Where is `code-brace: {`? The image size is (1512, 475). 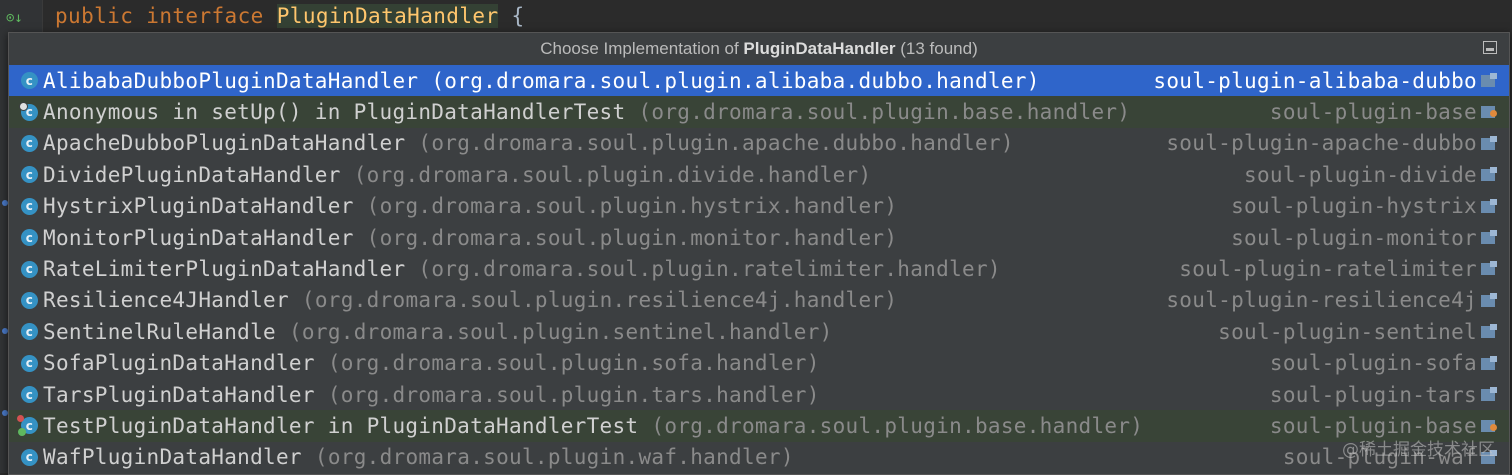 code-brace: { is located at coordinates (518, 16).